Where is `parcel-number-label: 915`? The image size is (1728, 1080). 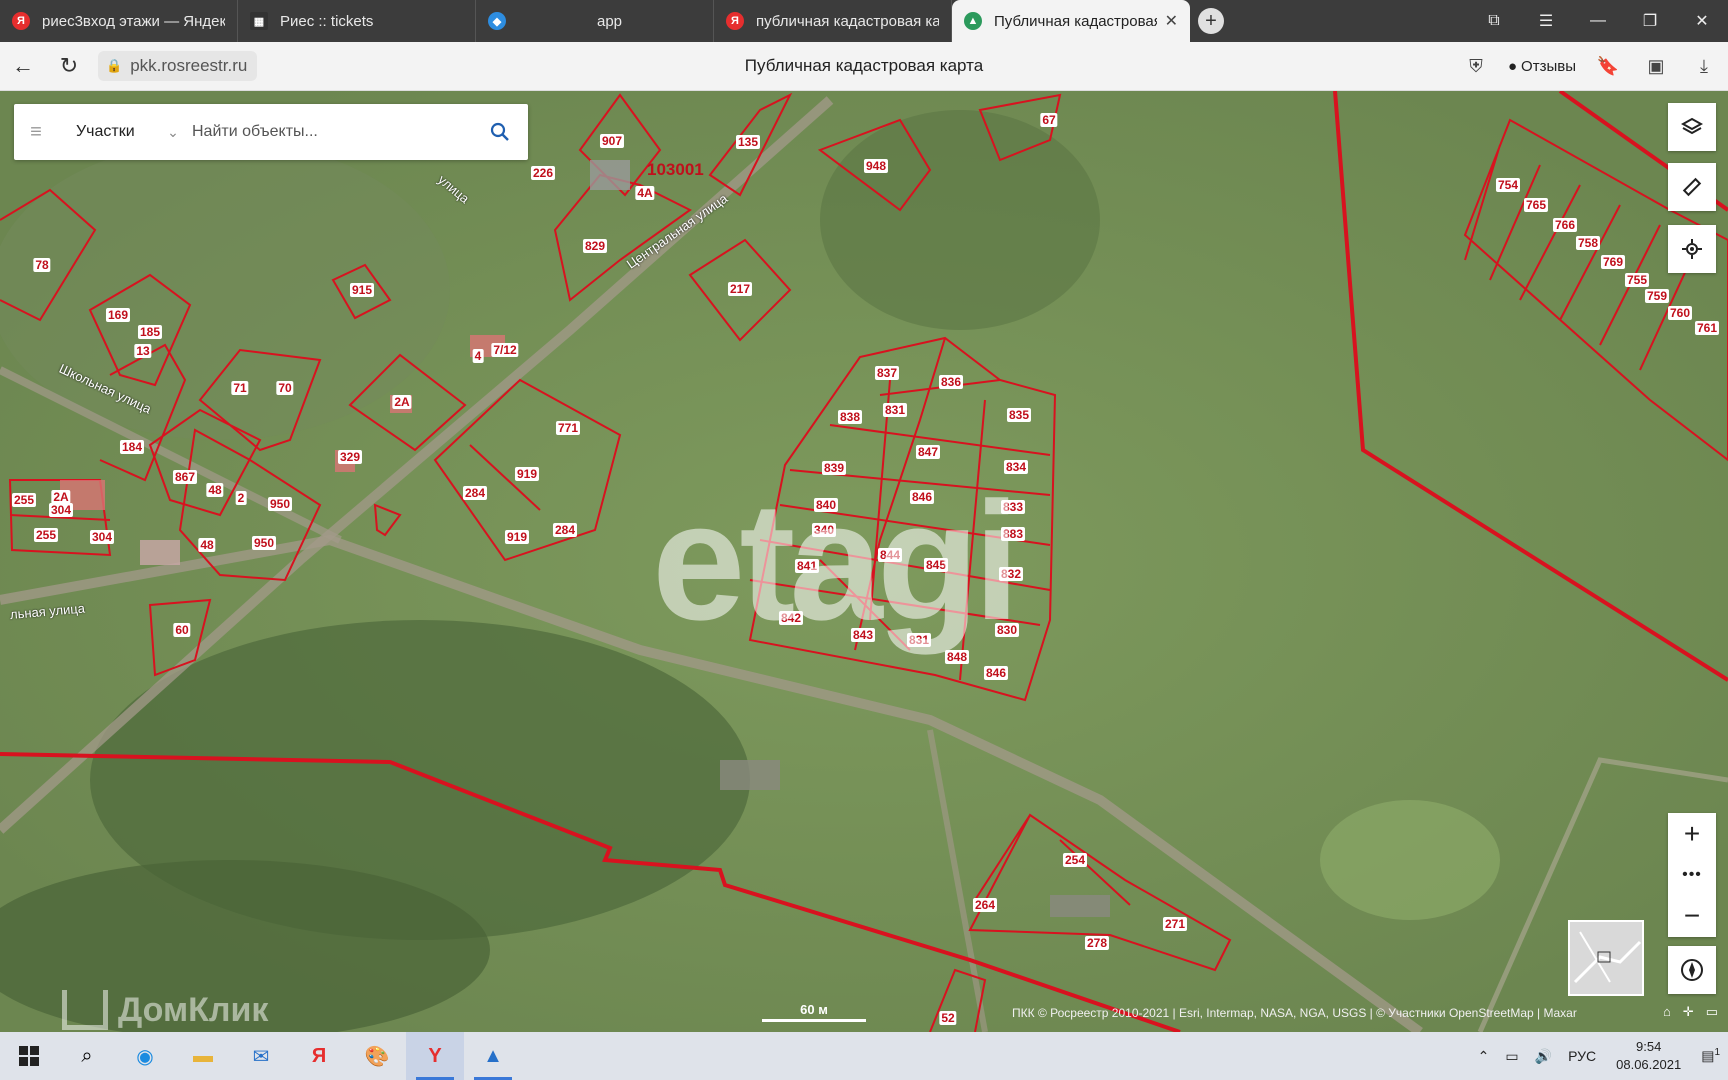
parcel-number-label: 915 is located at coordinates (362, 290).